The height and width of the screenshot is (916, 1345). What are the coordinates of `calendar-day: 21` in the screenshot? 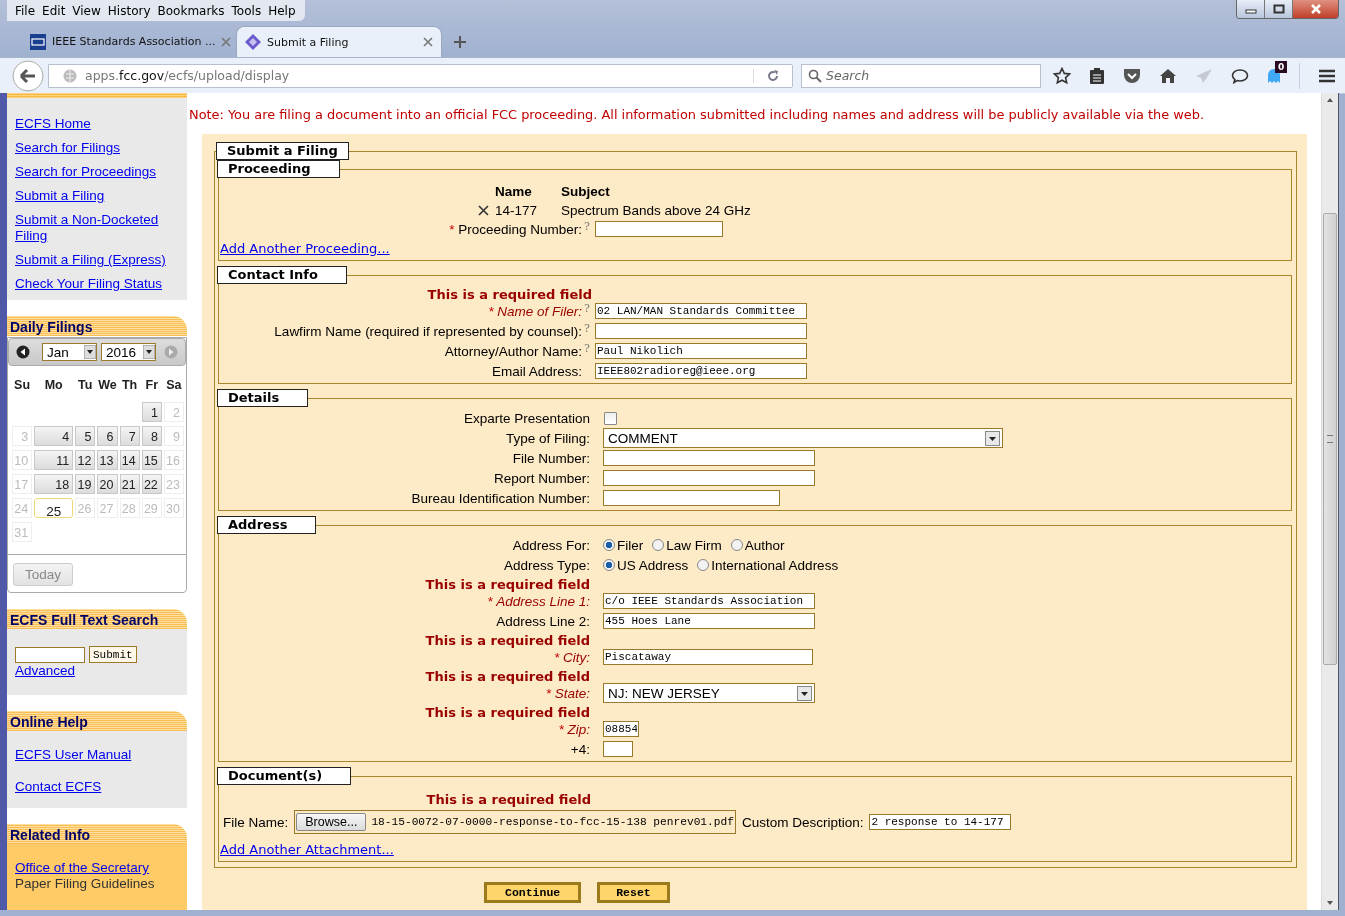 It's located at (129, 483).